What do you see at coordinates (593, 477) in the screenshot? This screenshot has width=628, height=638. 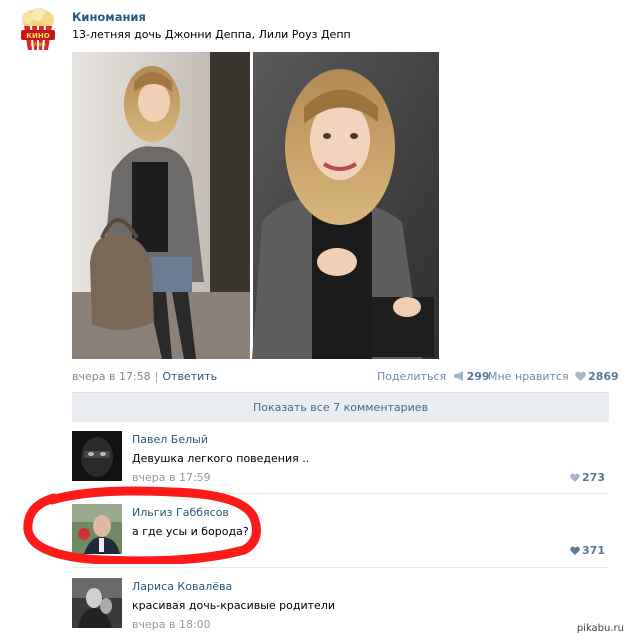 I see `comment-like-count: 273` at bounding box center [593, 477].